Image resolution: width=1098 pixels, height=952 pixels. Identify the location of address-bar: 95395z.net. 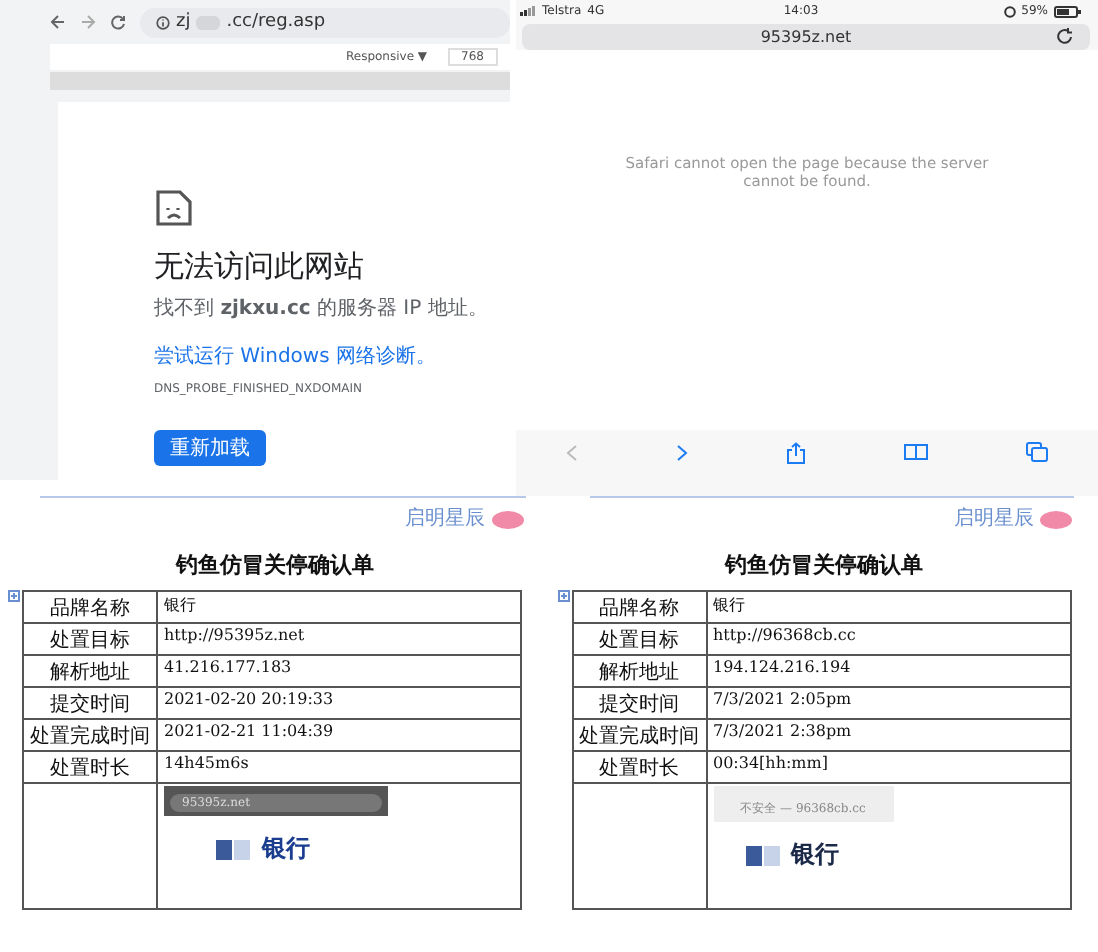
(806, 37).